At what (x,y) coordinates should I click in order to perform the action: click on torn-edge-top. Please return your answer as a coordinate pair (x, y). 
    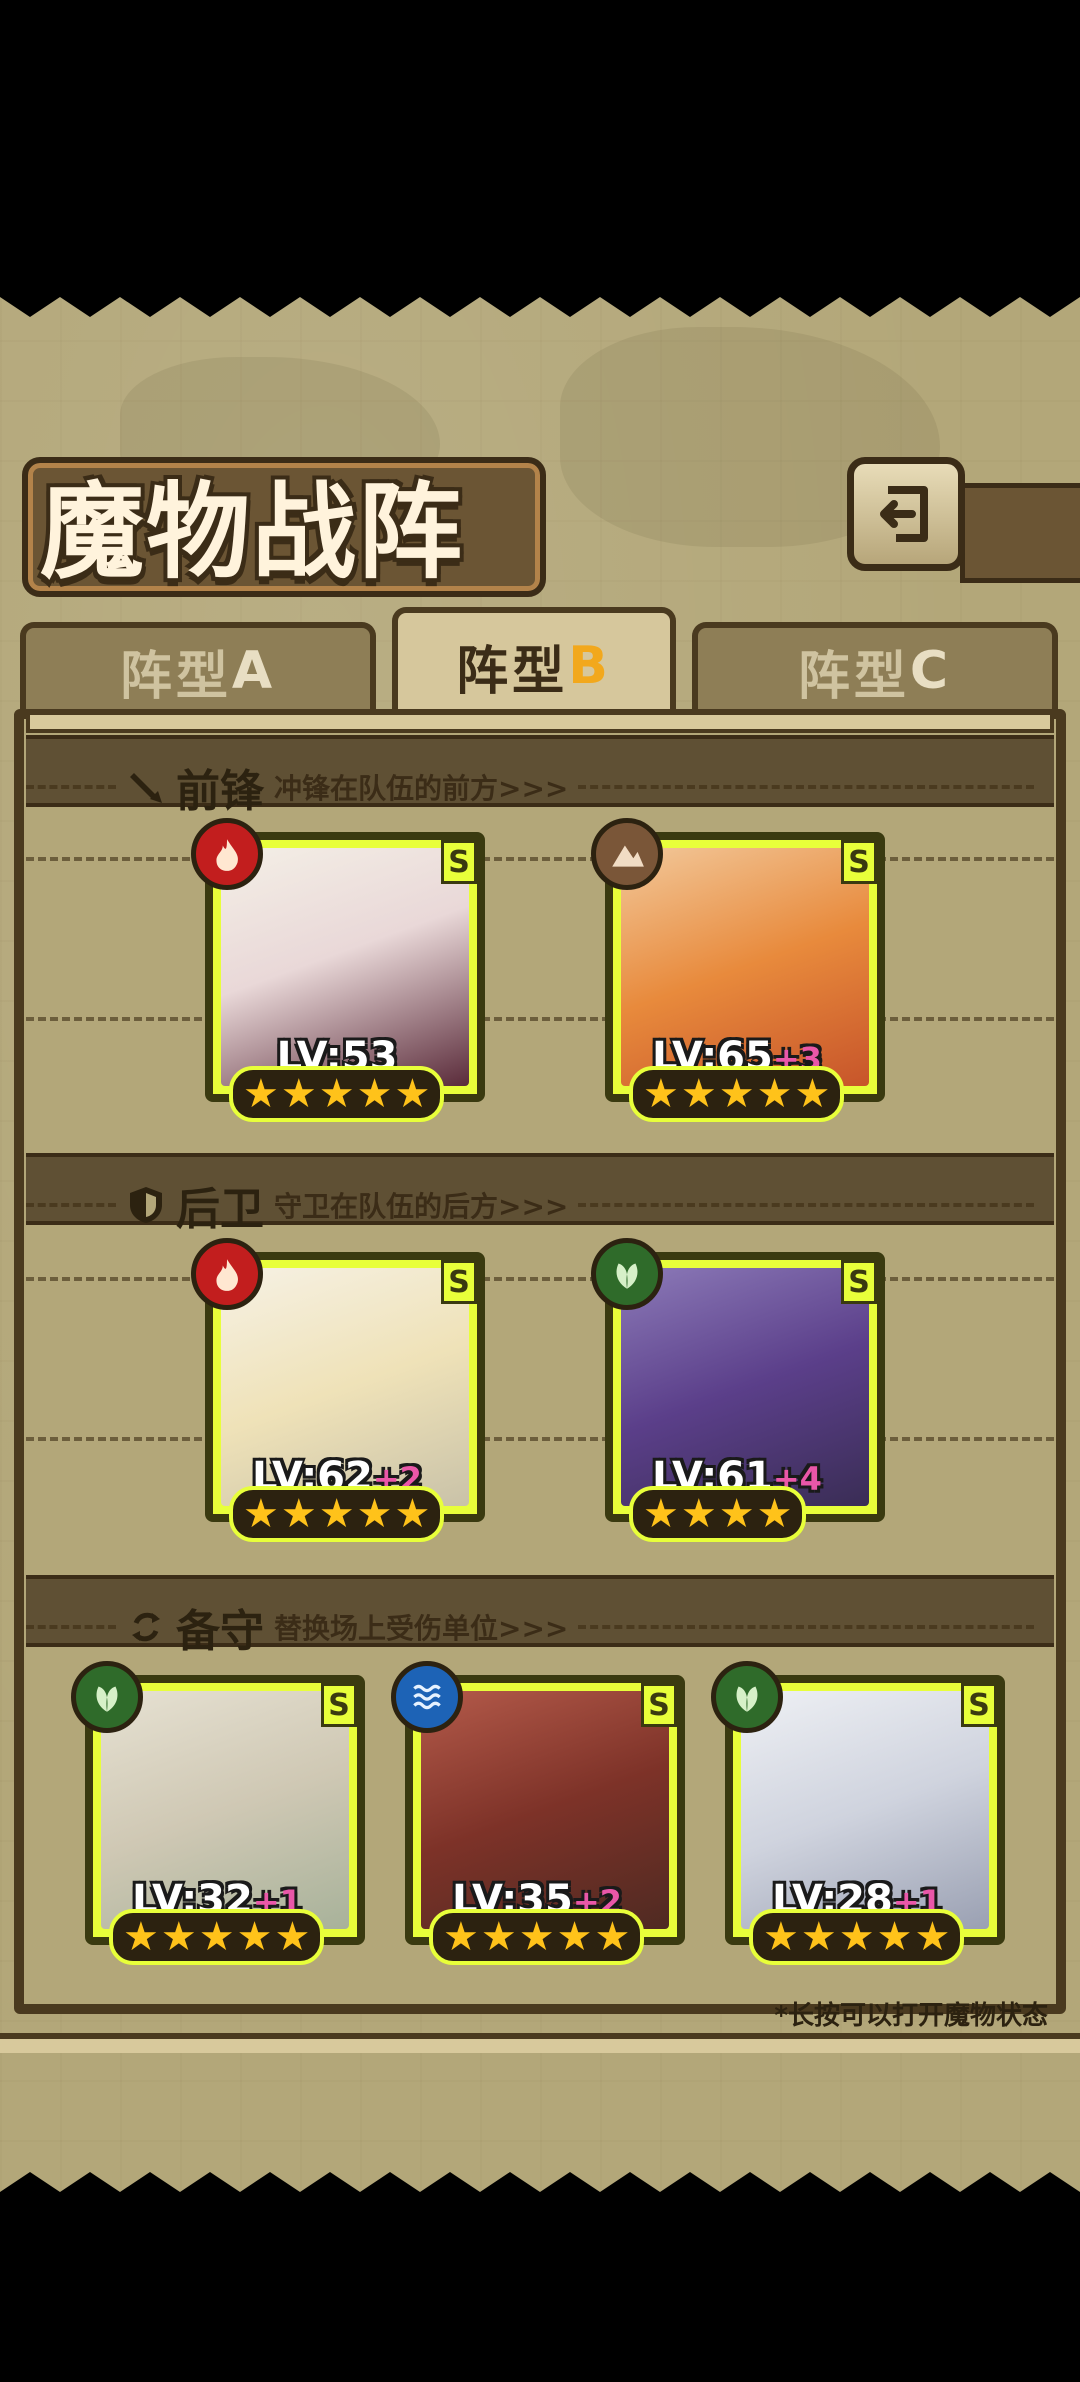
    Looking at the image, I should click on (540, 302).